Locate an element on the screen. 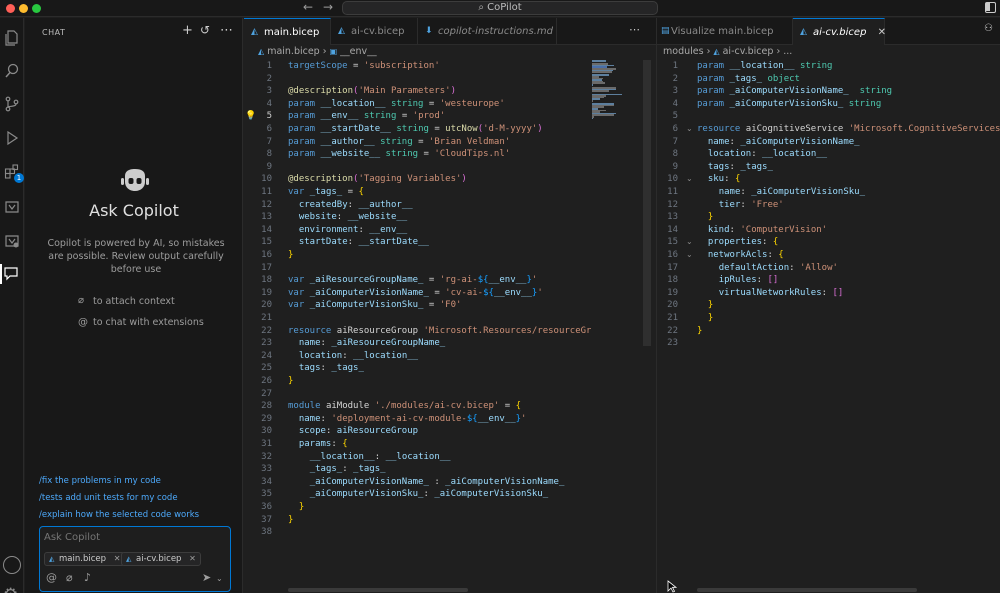 This screenshot has width=1000, height=593. breadcrumb-item: main.bicep is located at coordinates (293, 51).